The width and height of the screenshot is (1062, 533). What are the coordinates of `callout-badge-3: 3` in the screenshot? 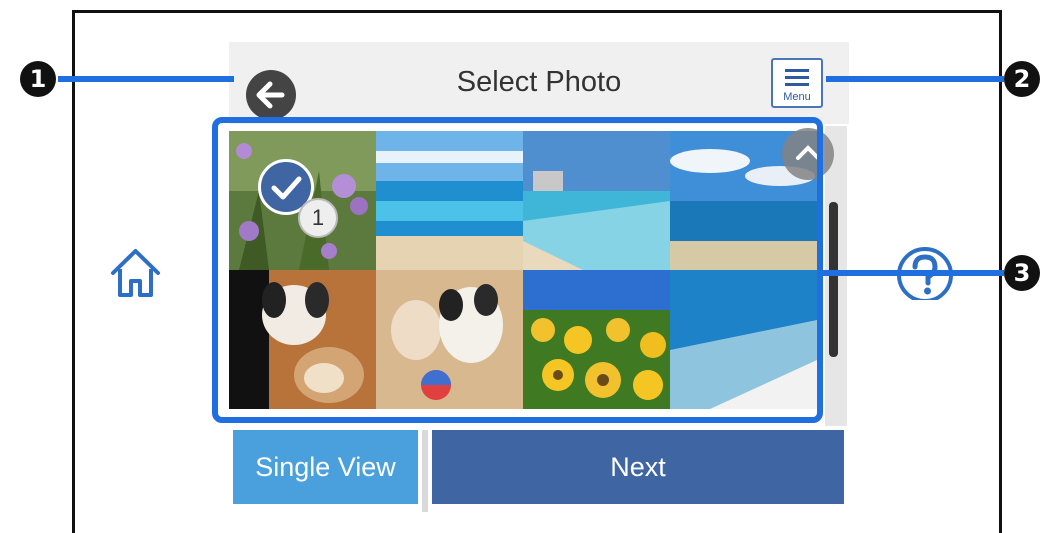 It's located at (1022, 273).